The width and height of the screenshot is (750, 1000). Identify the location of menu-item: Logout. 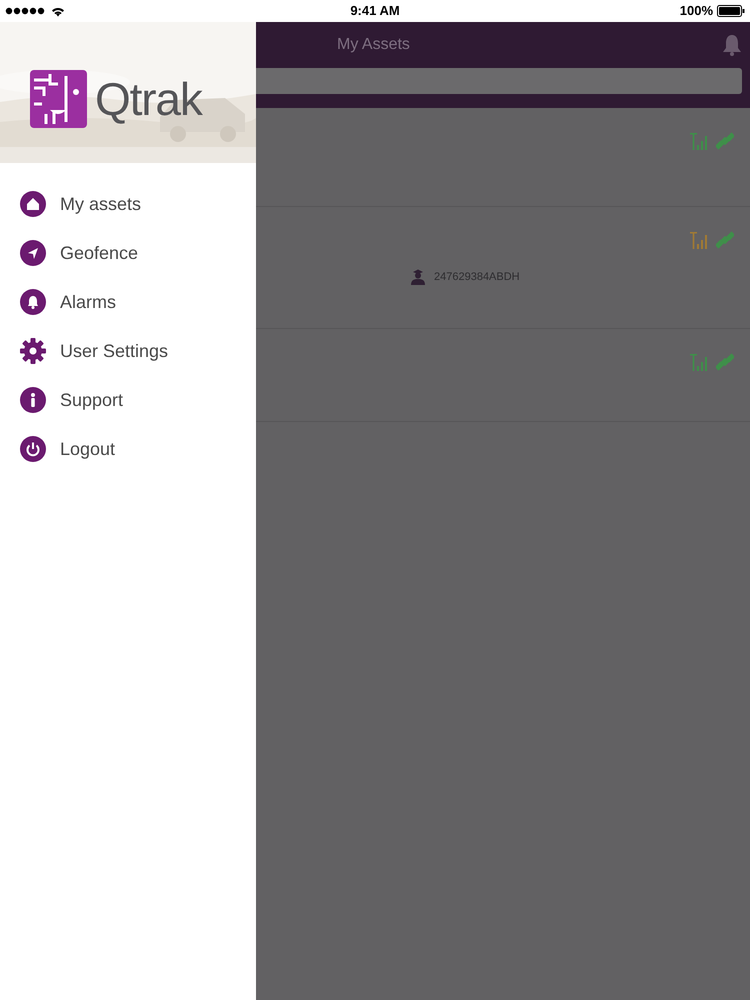
(138, 449).